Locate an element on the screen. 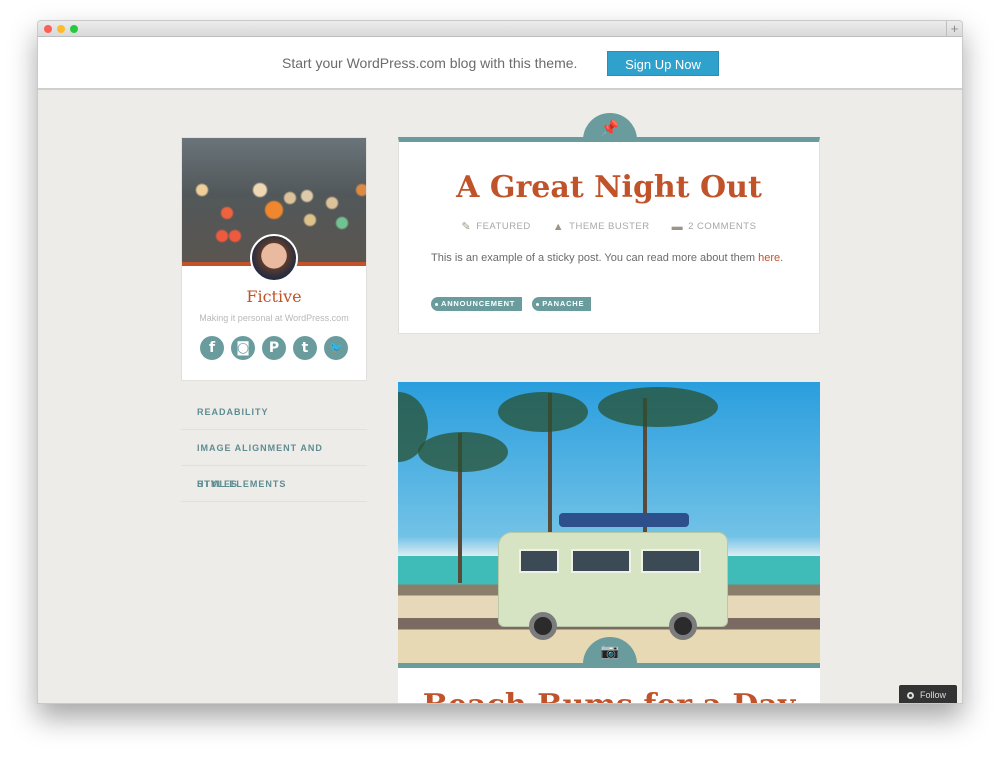  new-tab-button: + is located at coordinates (954, 29).